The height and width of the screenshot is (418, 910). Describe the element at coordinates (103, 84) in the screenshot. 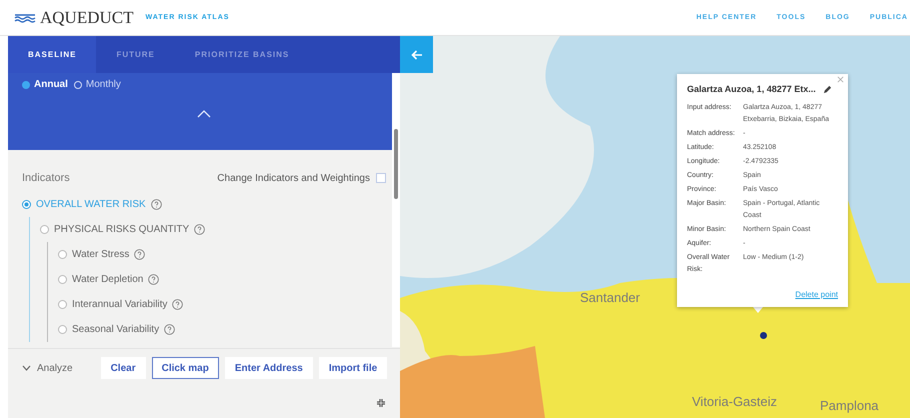

I see `radio-label: Monthly` at that location.